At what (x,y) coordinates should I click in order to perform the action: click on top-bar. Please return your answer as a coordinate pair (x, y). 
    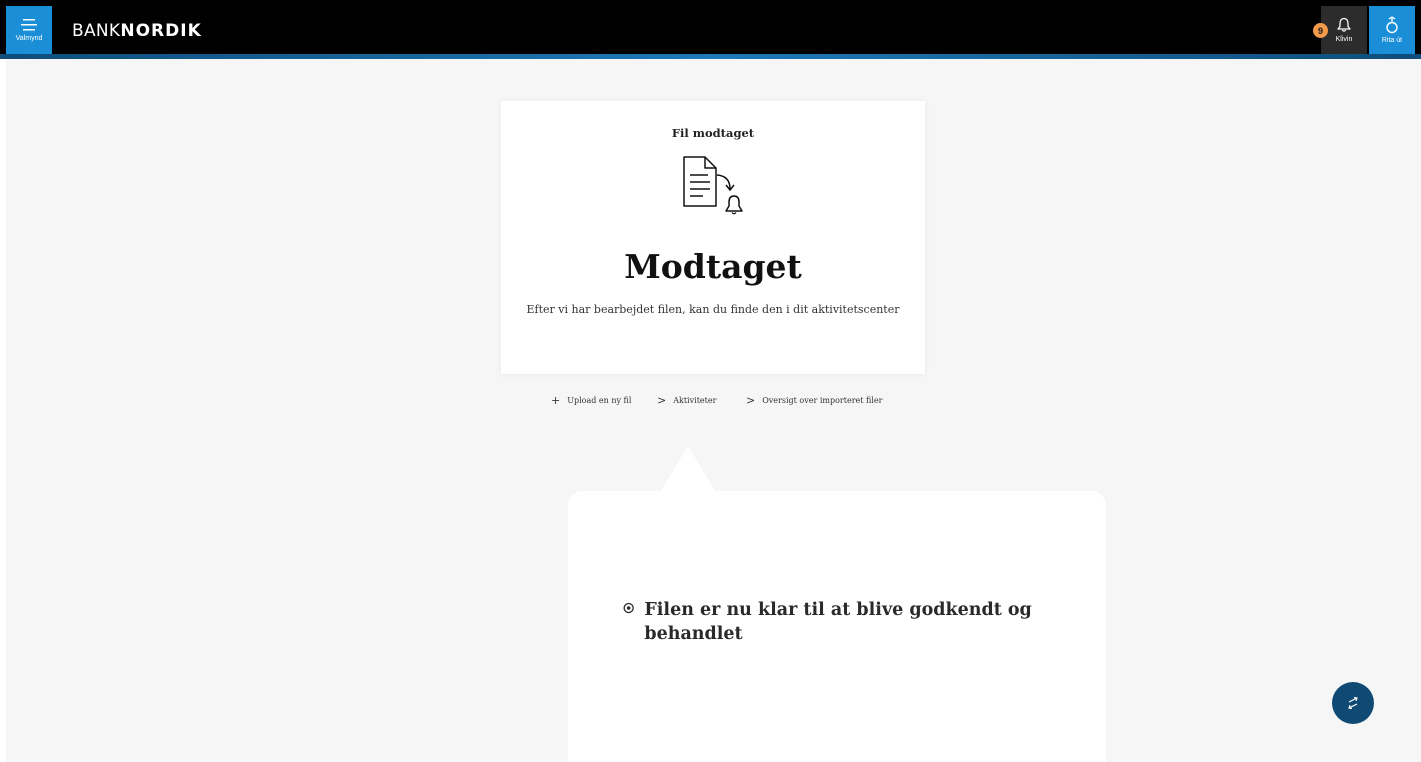
    Looking at the image, I should click on (710, 27).